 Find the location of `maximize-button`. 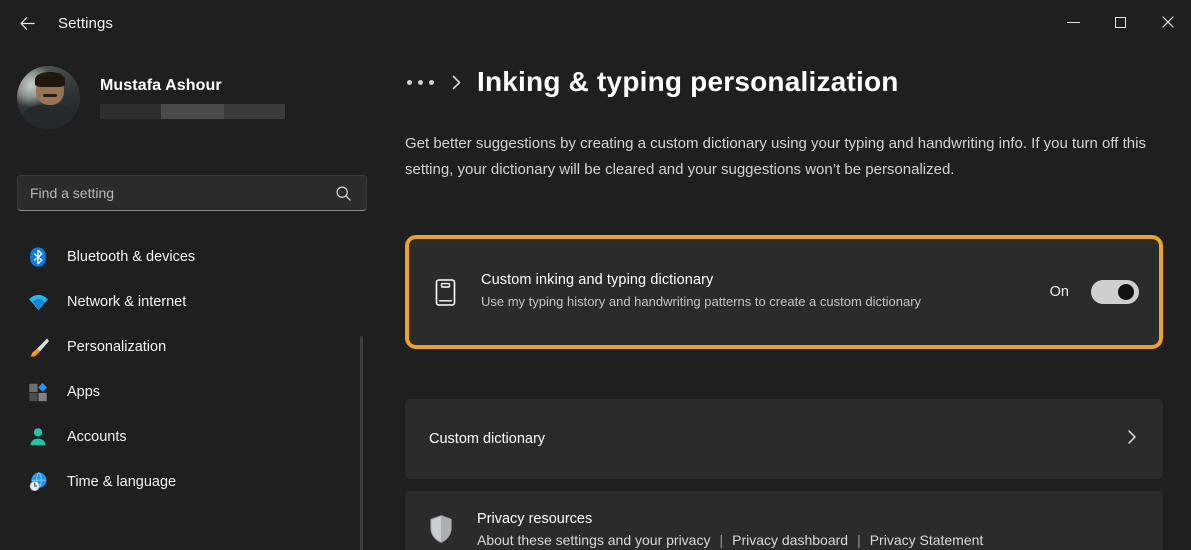

maximize-button is located at coordinates (1120, 22).